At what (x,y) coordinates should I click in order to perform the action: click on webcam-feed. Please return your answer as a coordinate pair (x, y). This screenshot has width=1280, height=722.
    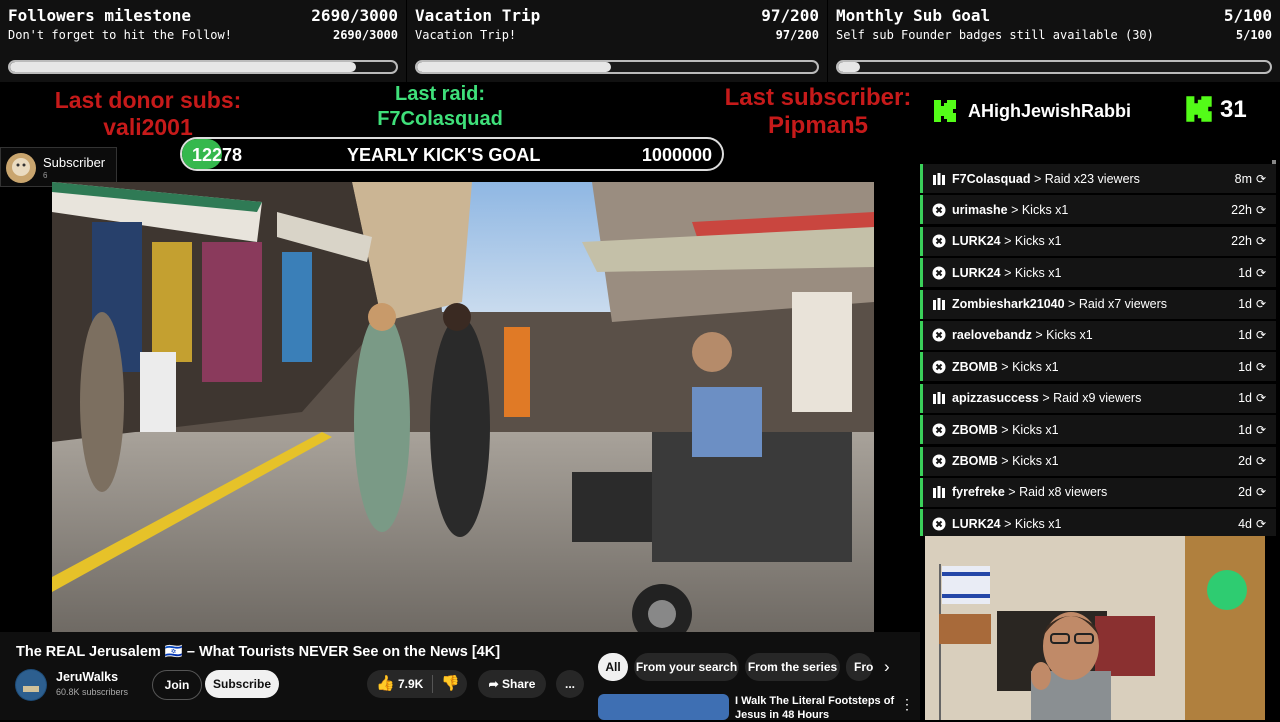
    Looking at the image, I should click on (1095, 628).